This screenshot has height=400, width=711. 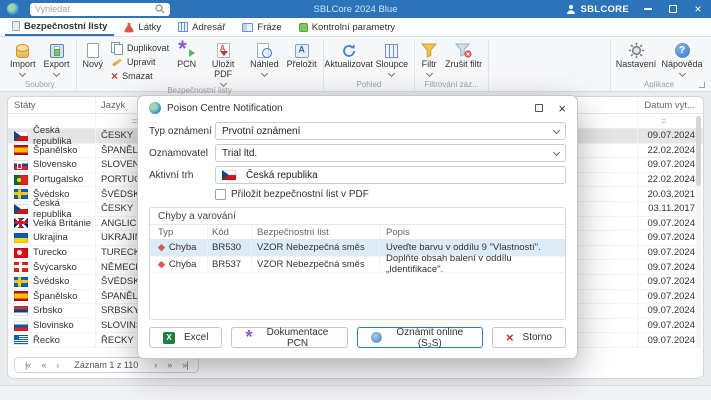 What do you see at coordinates (597, 9) in the screenshot?
I see `account-button: SBLCORE` at bounding box center [597, 9].